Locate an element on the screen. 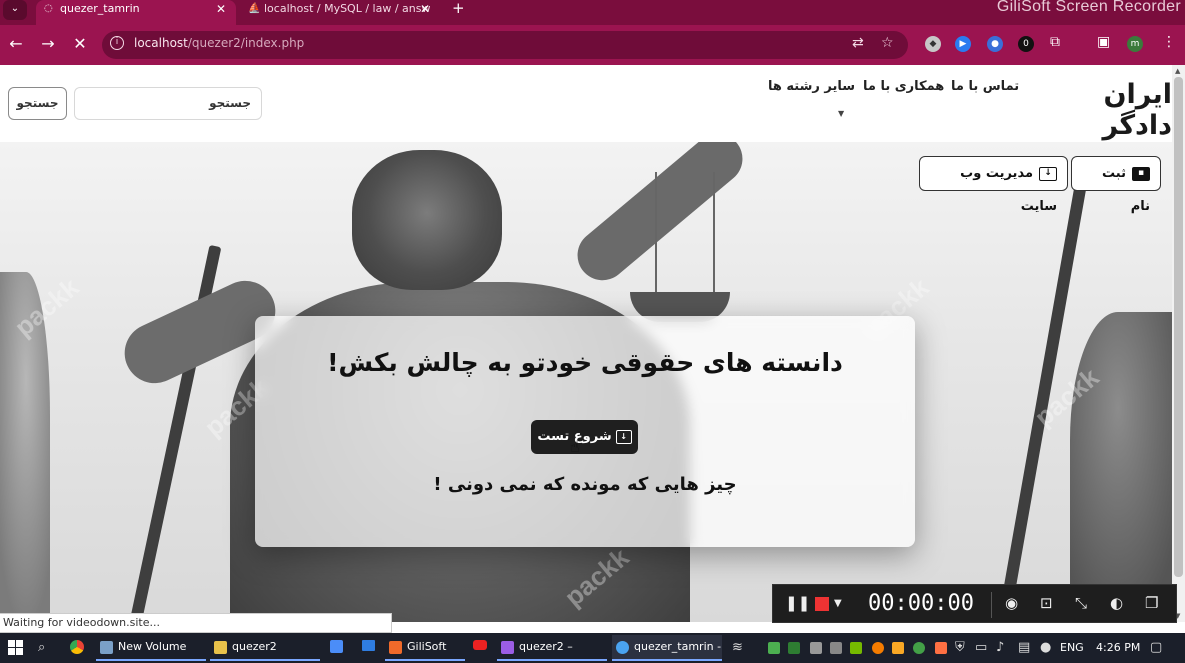 Image resolution: width=1185 pixels, height=663 pixels. admin-button: ↓مدیریت وب سایت is located at coordinates (993, 185).